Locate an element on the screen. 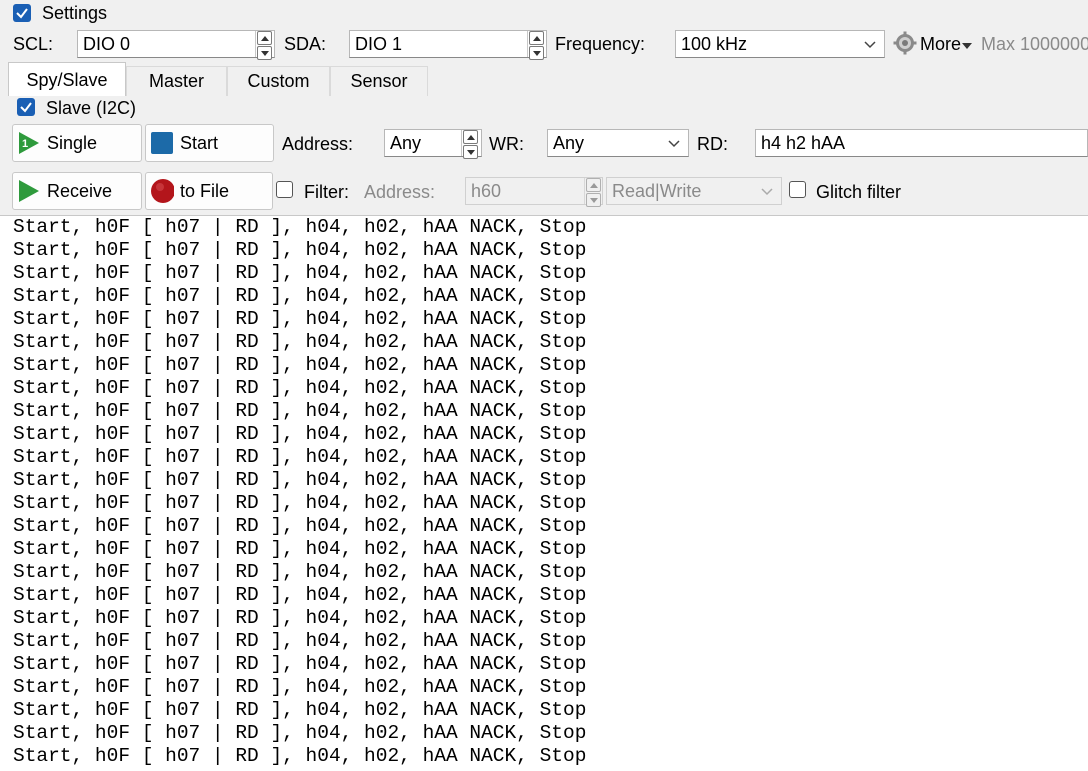 The image size is (1088, 771). rd-label: RD: is located at coordinates (712, 144).